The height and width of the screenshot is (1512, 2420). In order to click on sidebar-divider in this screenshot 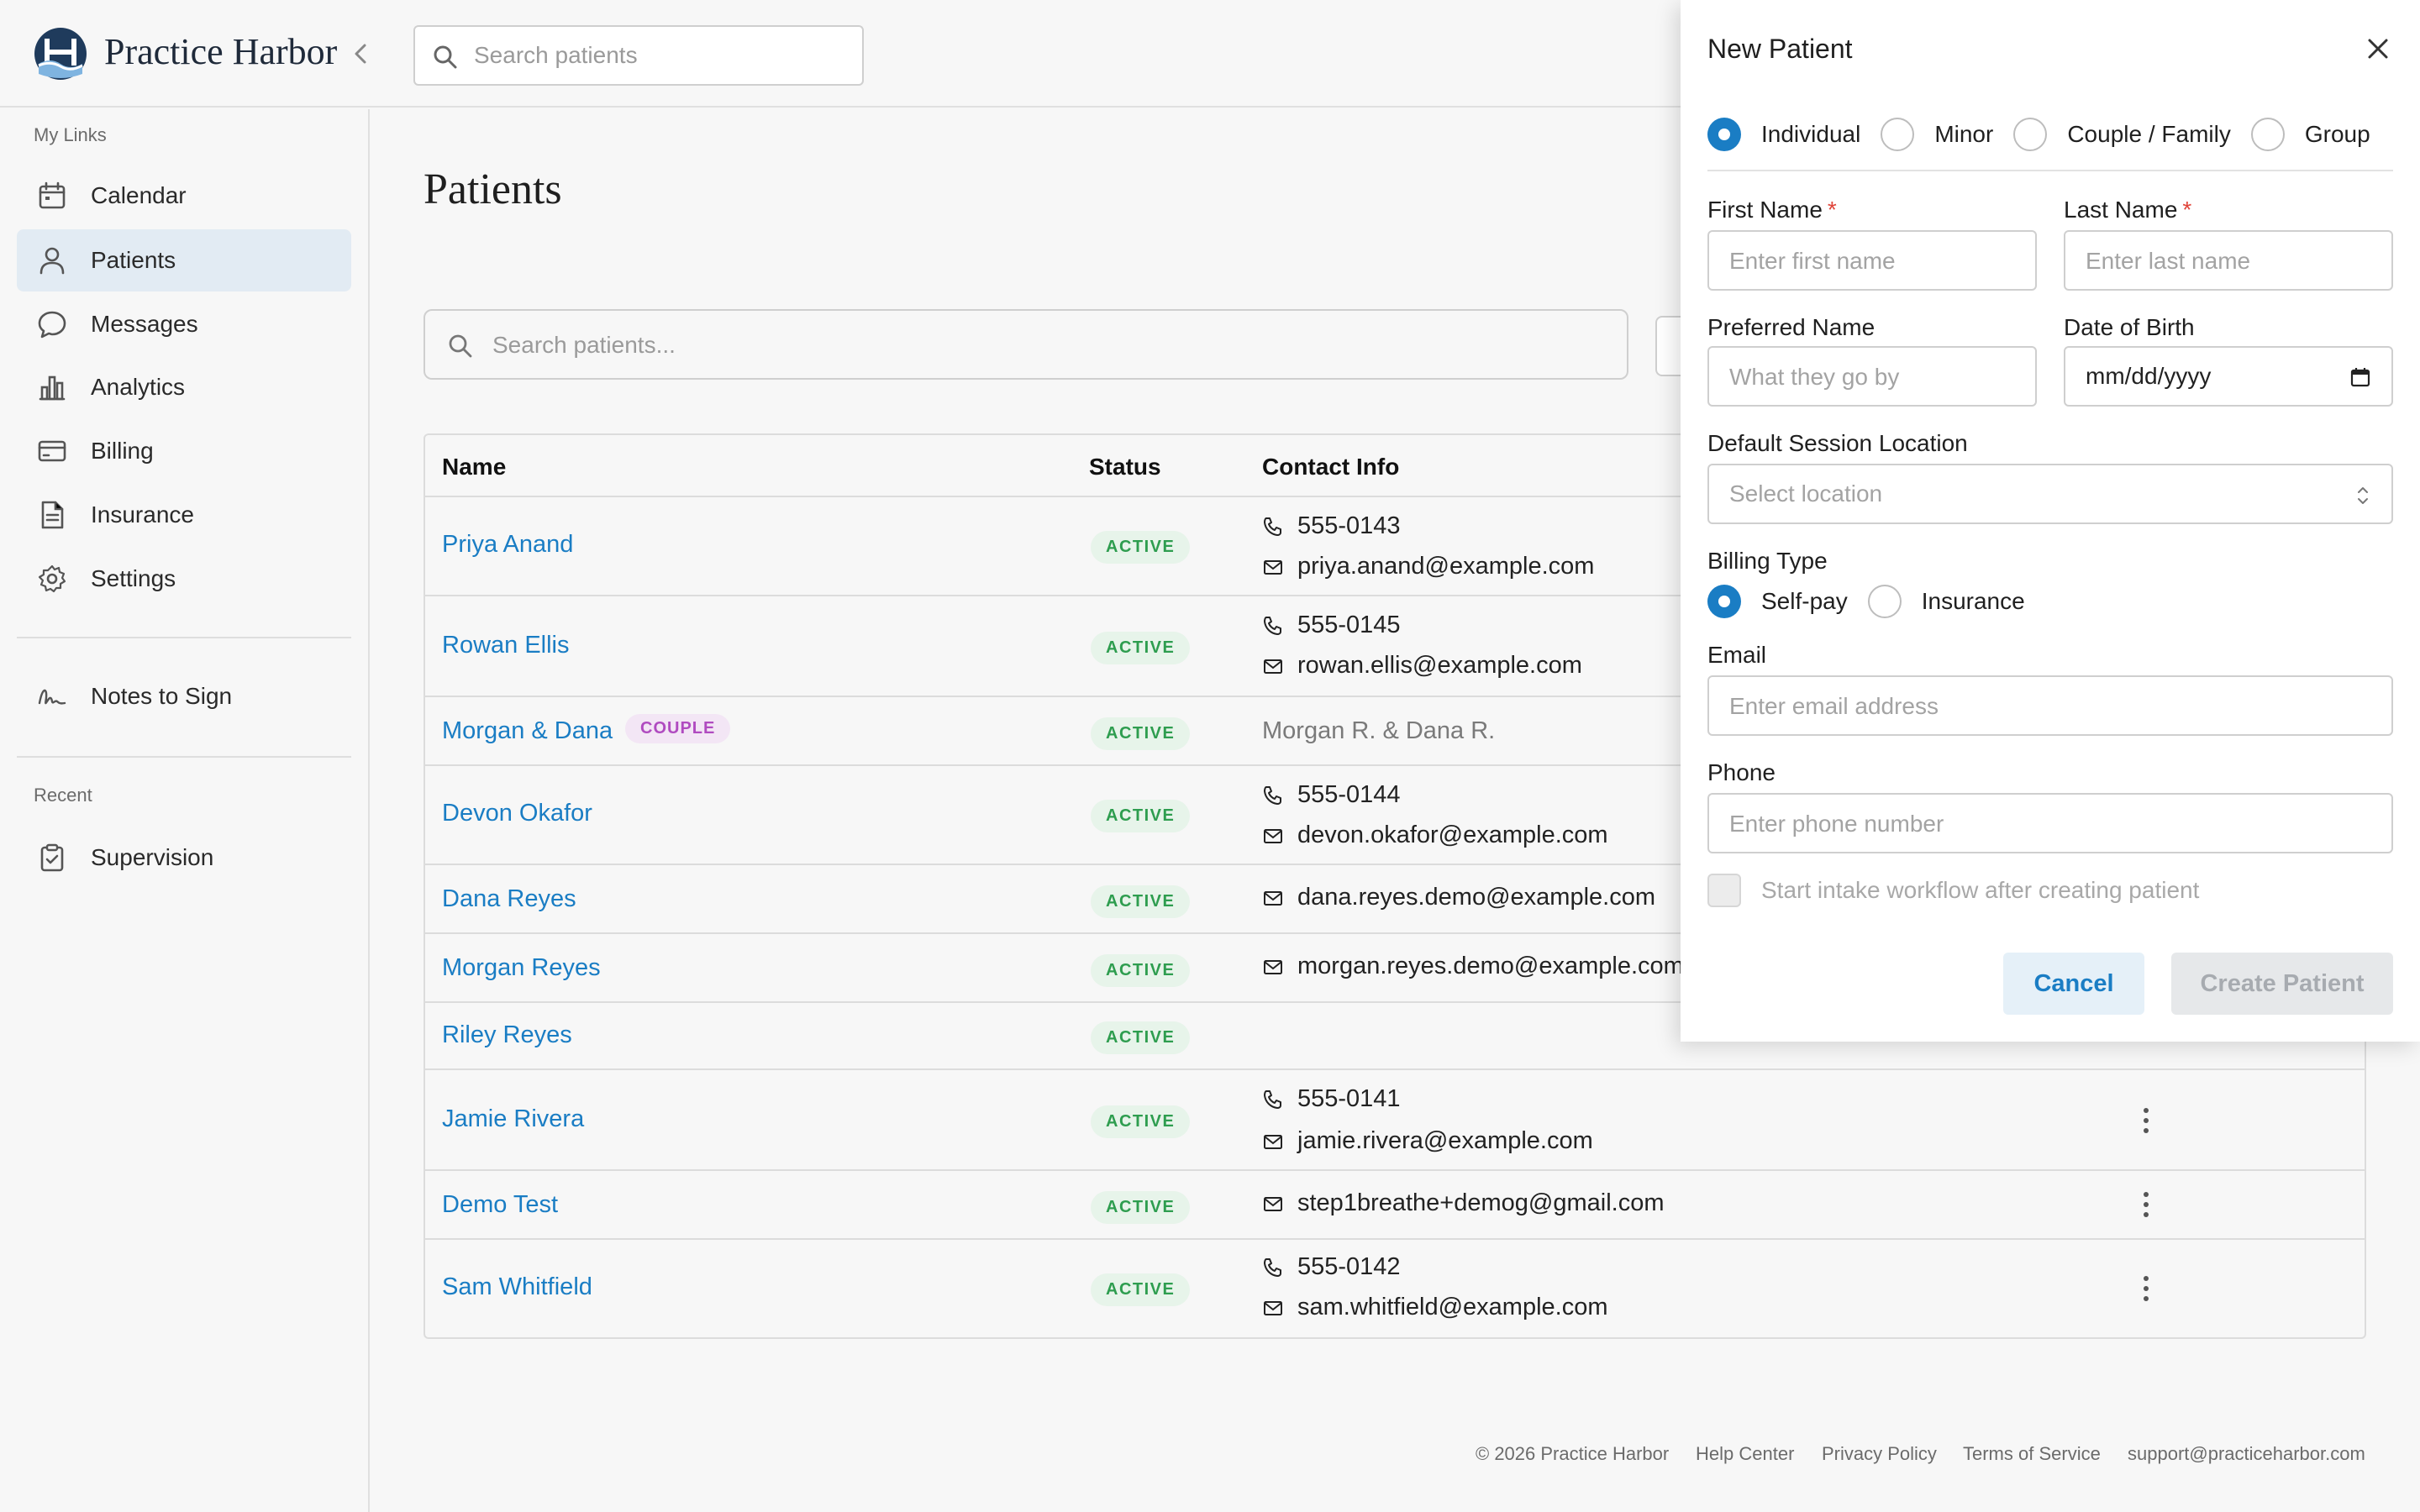, I will do `click(184, 757)`.